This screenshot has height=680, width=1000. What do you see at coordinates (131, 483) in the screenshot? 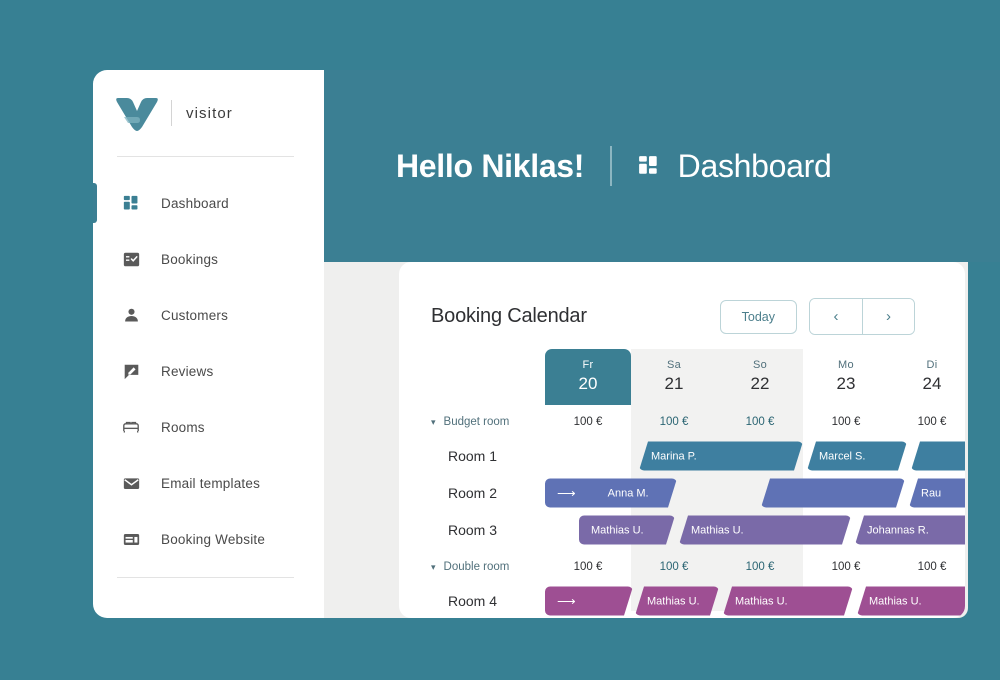
I see `email-envelope-icon` at bounding box center [131, 483].